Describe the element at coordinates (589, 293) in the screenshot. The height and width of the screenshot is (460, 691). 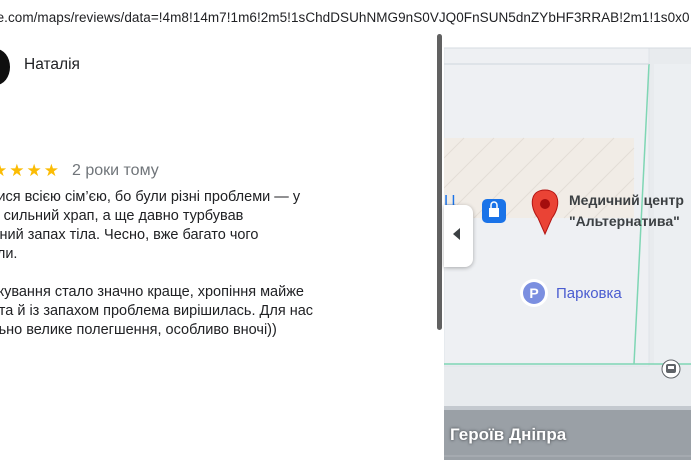
I see `parking-label: Парковка` at that location.